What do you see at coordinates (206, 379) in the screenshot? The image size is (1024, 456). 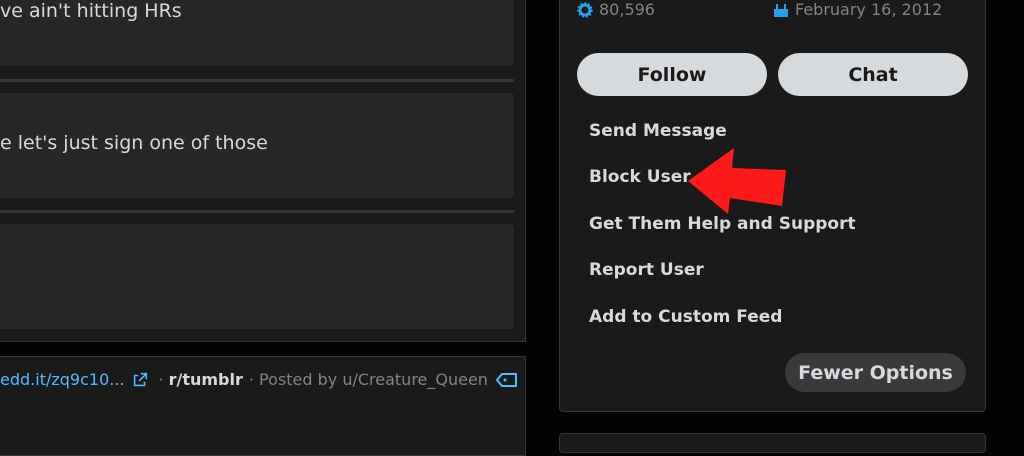 I see `subreddit-link: r/tumblr` at bounding box center [206, 379].